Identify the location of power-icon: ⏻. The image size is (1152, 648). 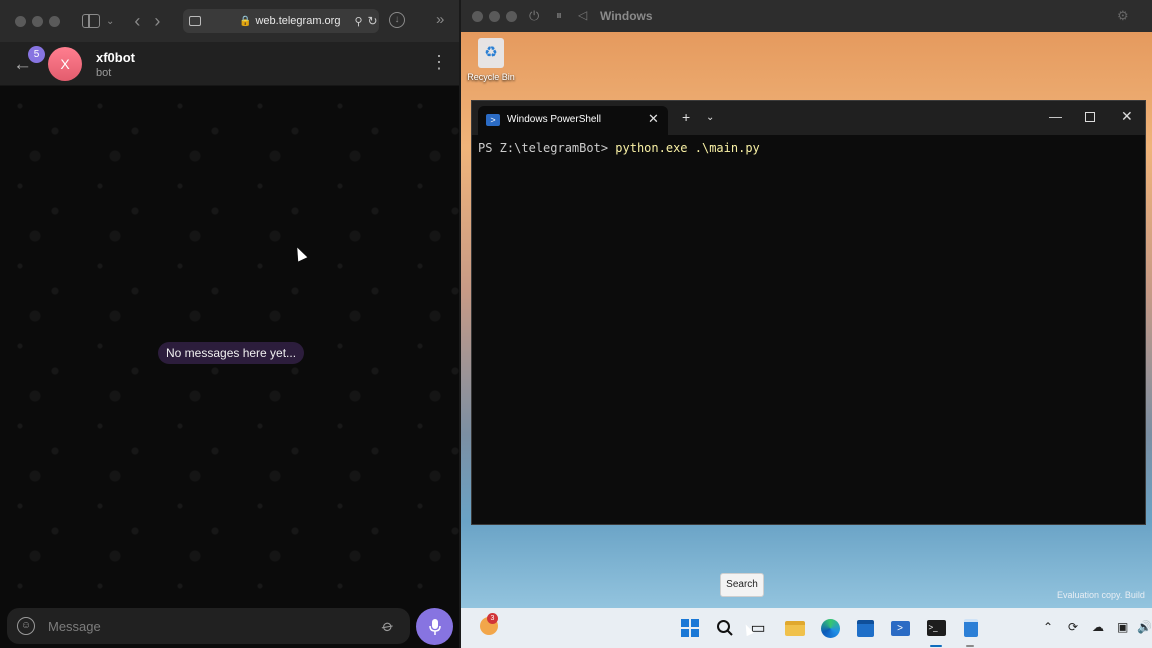
(534, 16).